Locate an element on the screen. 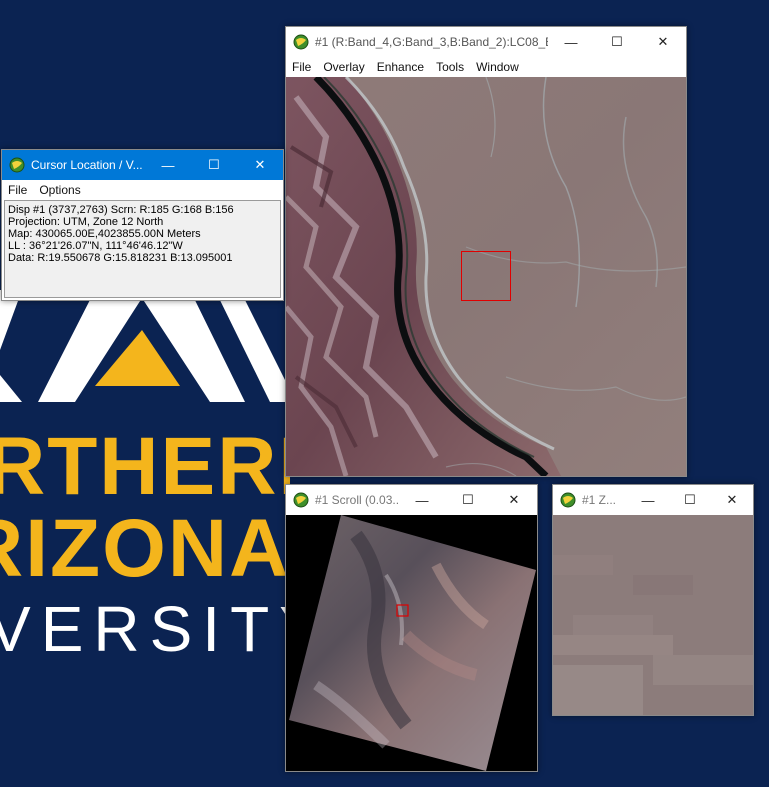  cursor-window-titlebar: Cursor Location / V... — ☐ ✕ is located at coordinates (142, 165).